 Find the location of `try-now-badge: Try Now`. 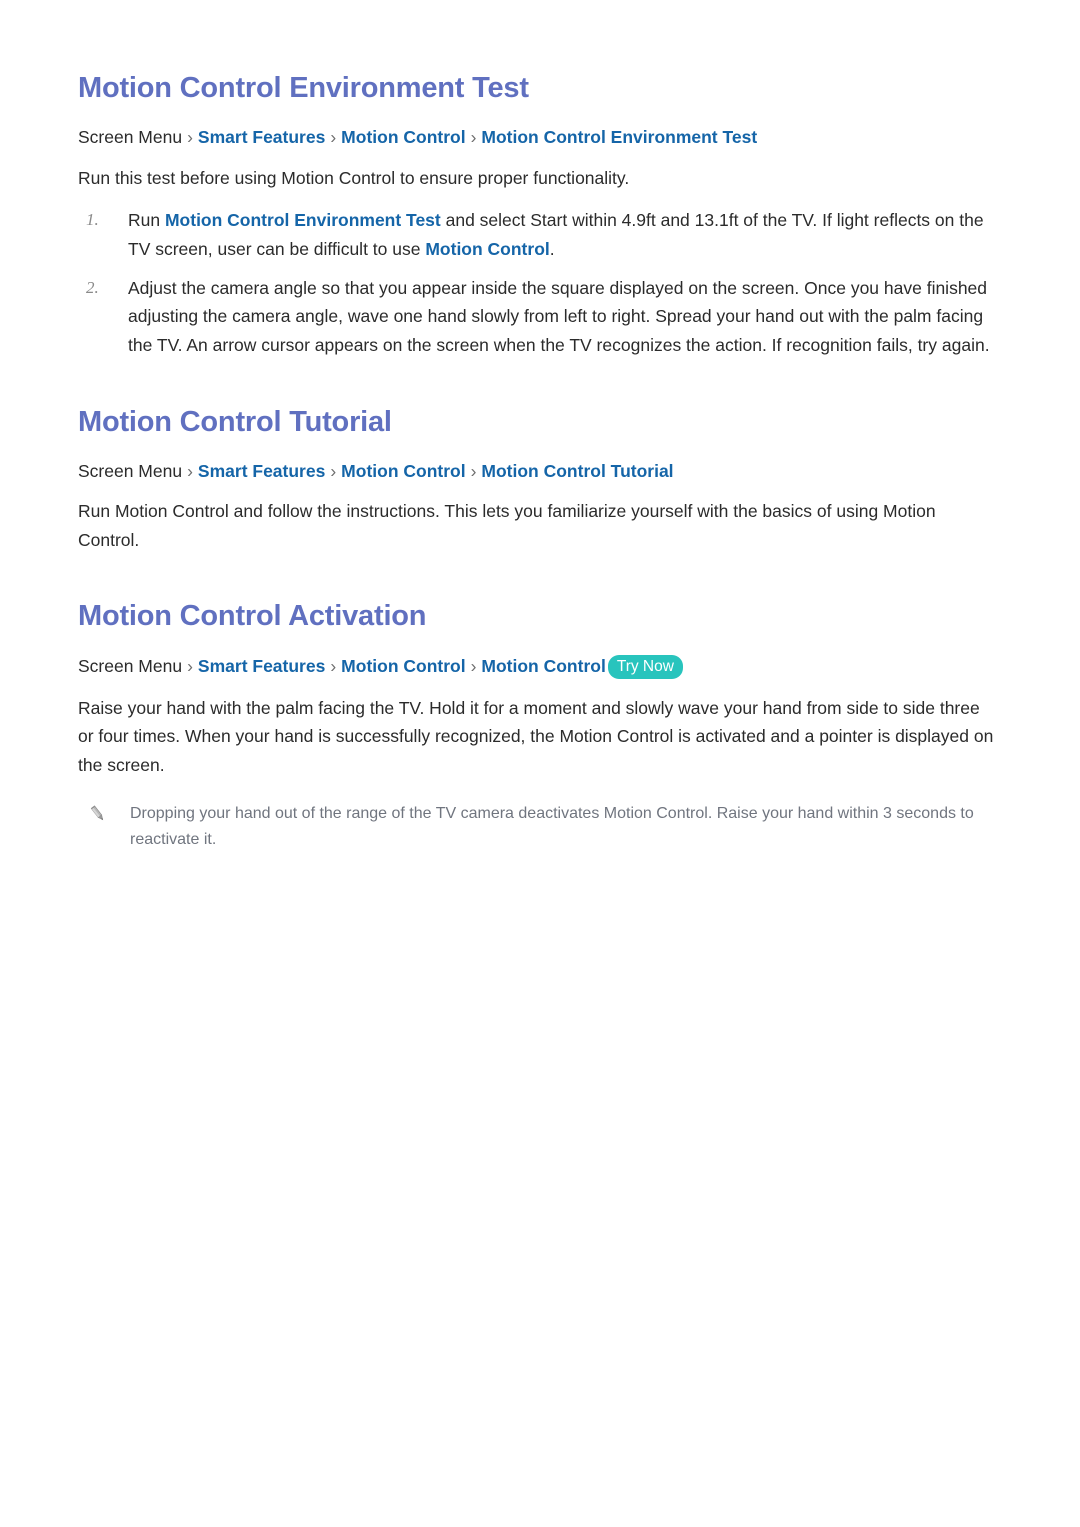

try-now-badge: Try Now is located at coordinates (645, 666).